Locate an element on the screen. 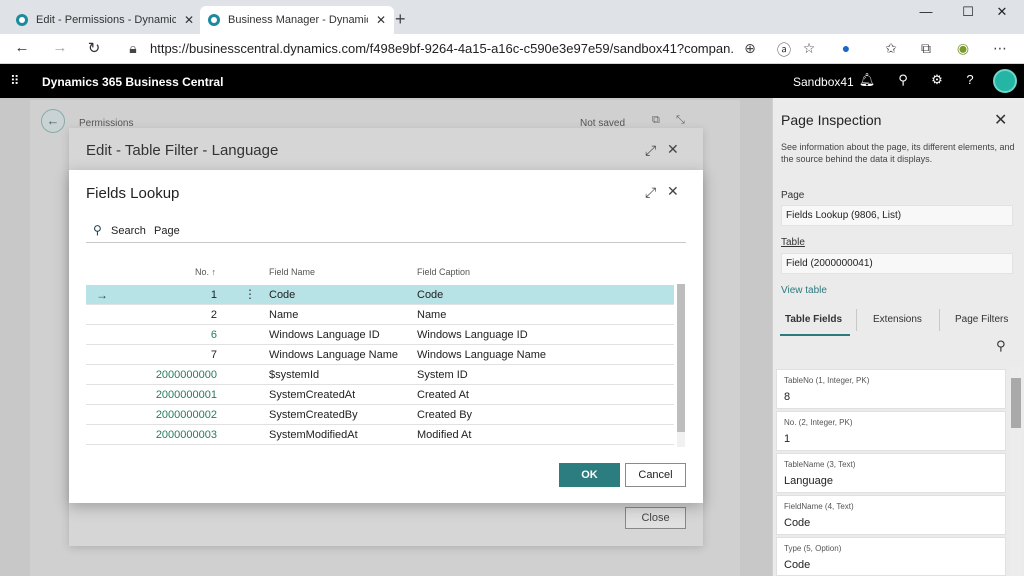 Image resolution: width=1024 pixels, height=576 pixels. table-row: 2 Name Name is located at coordinates (380, 315).